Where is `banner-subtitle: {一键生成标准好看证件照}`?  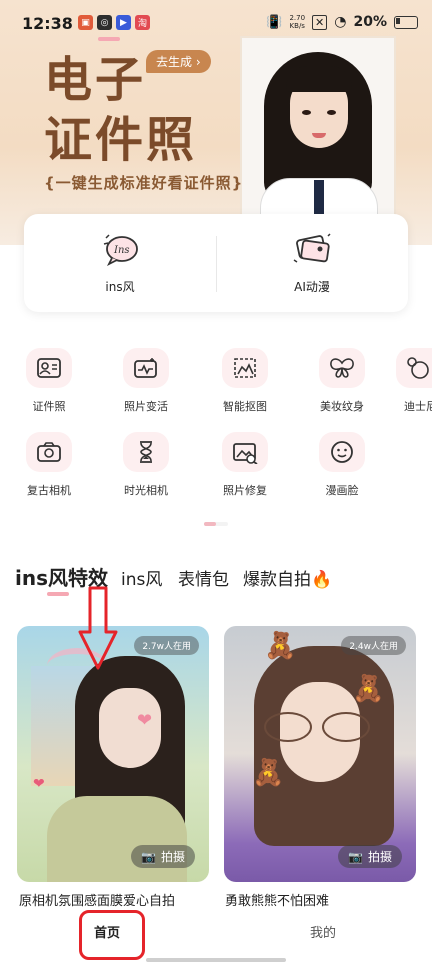 banner-subtitle: {一键生成标准好看证件照} is located at coordinates (144, 183).